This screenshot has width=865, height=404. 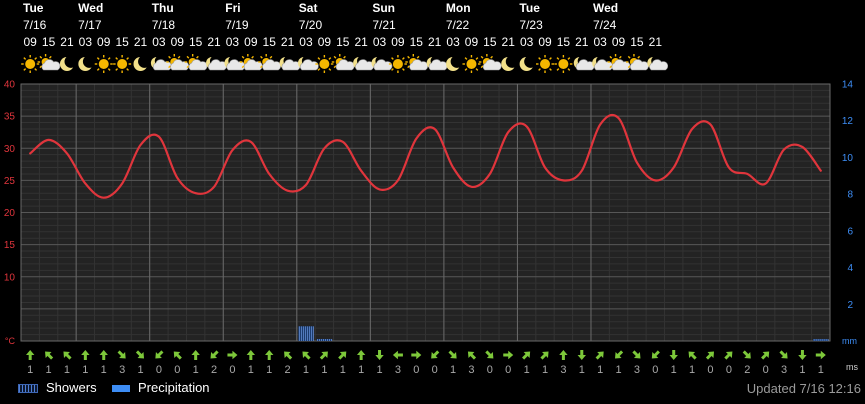 What do you see at coordinates (531, 25) in the screenshot?
I see `day-date: 7/23` at bounding box center [531, 25].